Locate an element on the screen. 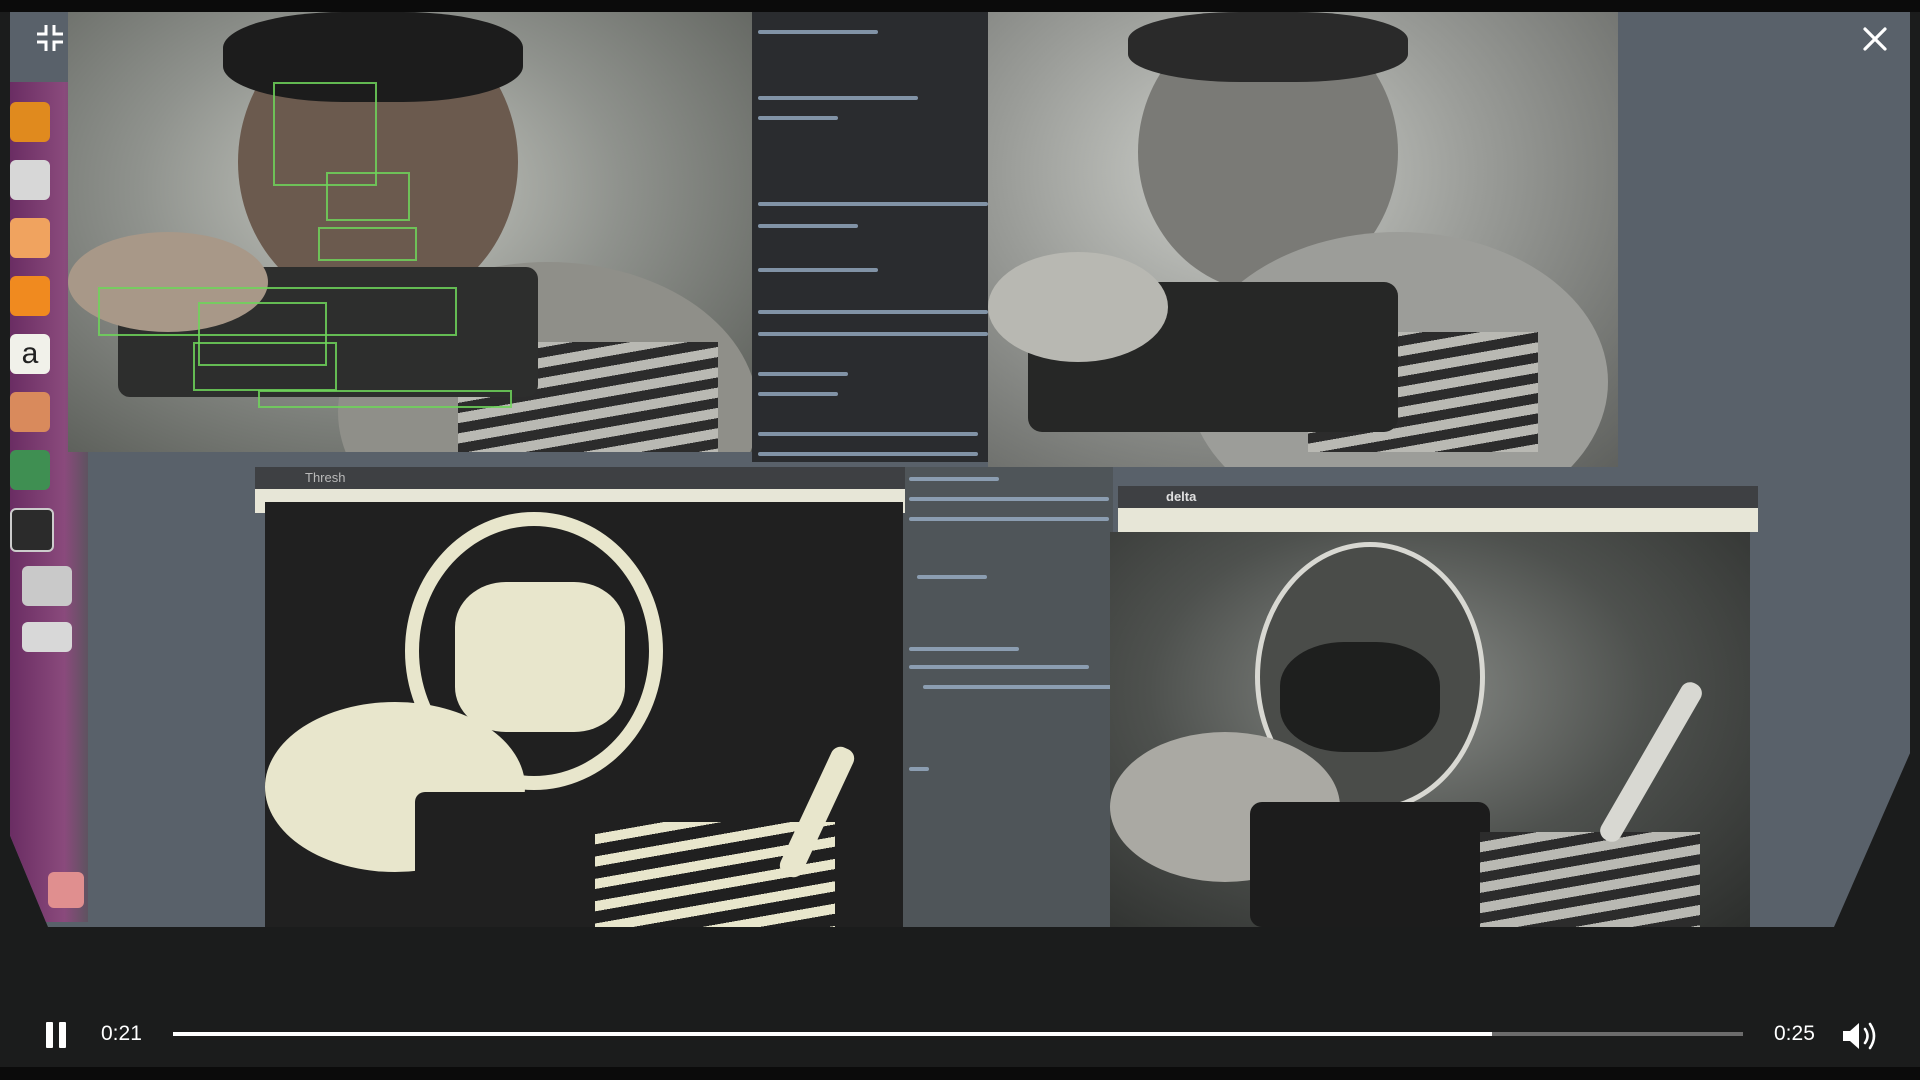 This screenshot has width=1920, height=1080. seek-bar-progress is located at coordinates (832, 1034).